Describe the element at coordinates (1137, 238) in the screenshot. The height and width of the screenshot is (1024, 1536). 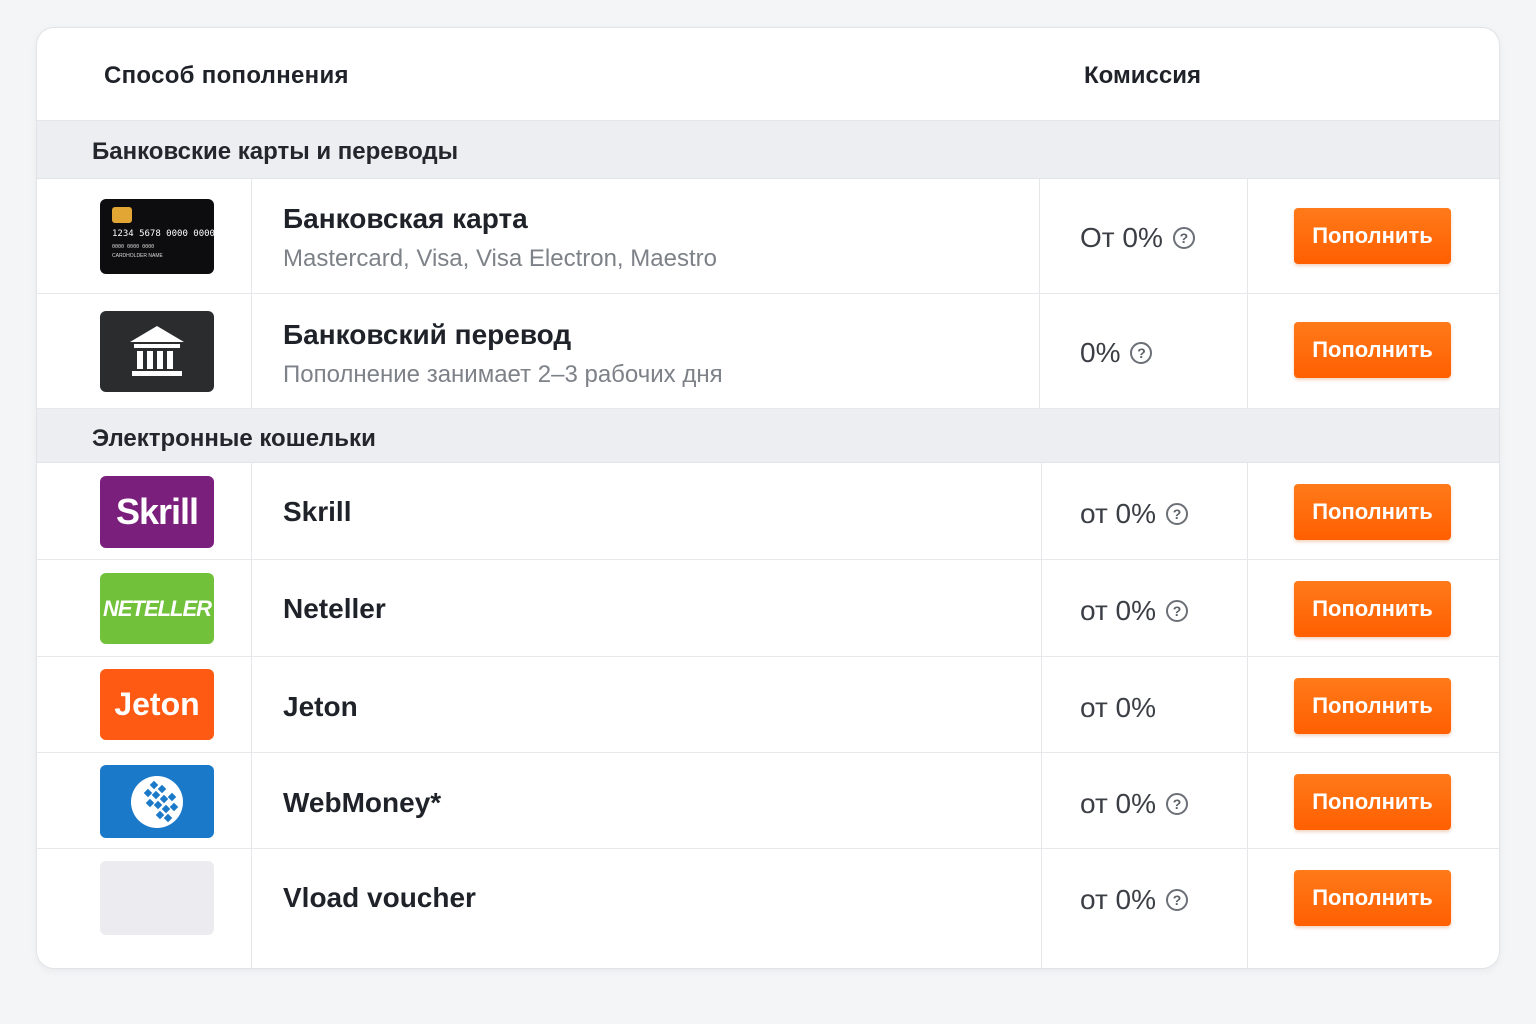
I see `fee-value: От 0% ?` at that location.